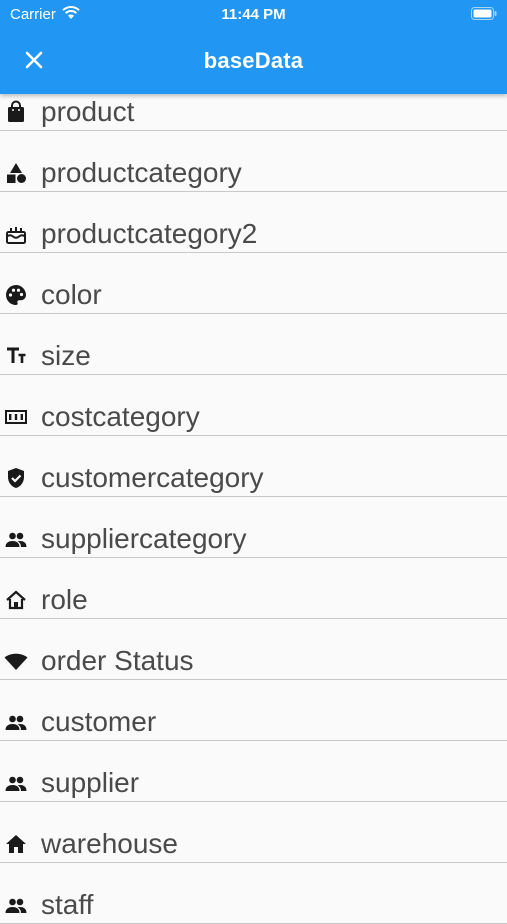 The width and height of the screenshot is (507, 924). Describe the element at coordinates (16, 173) in the screenshot. I see `category-shapes-icon` at that location.